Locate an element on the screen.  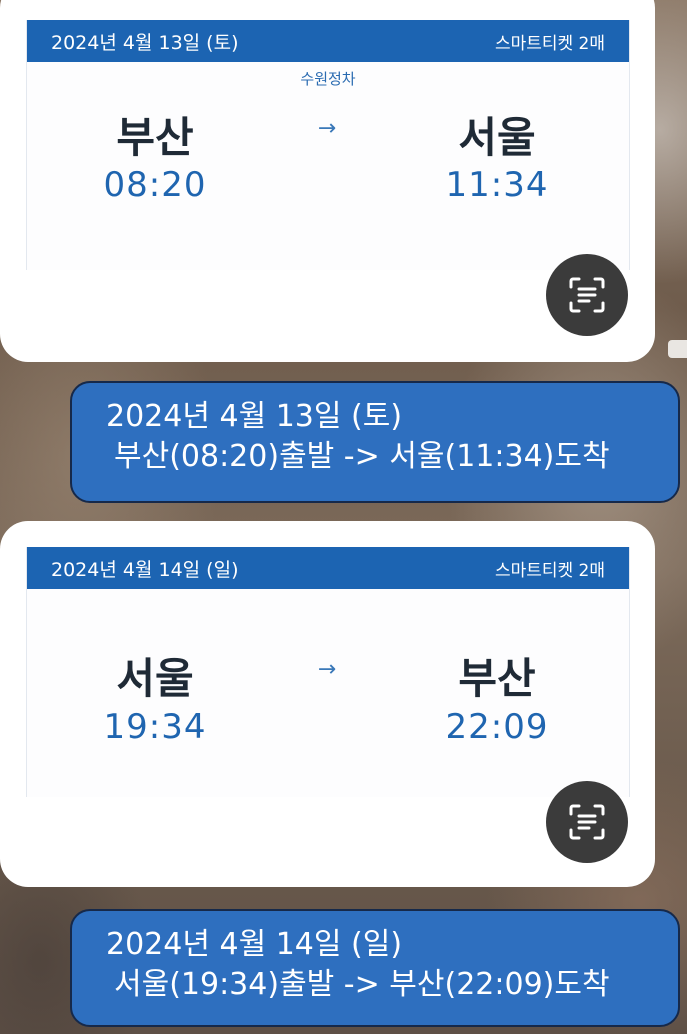
message-route: 부산(08:20)출발 -> 서울(11:34)도착 is located at coordinates (362, 456).